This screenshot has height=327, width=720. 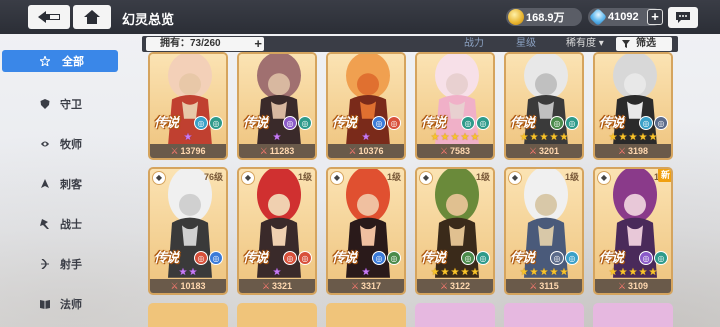 I want to click on sidebar-item-archer: 射手, so click(x=60, y=264).